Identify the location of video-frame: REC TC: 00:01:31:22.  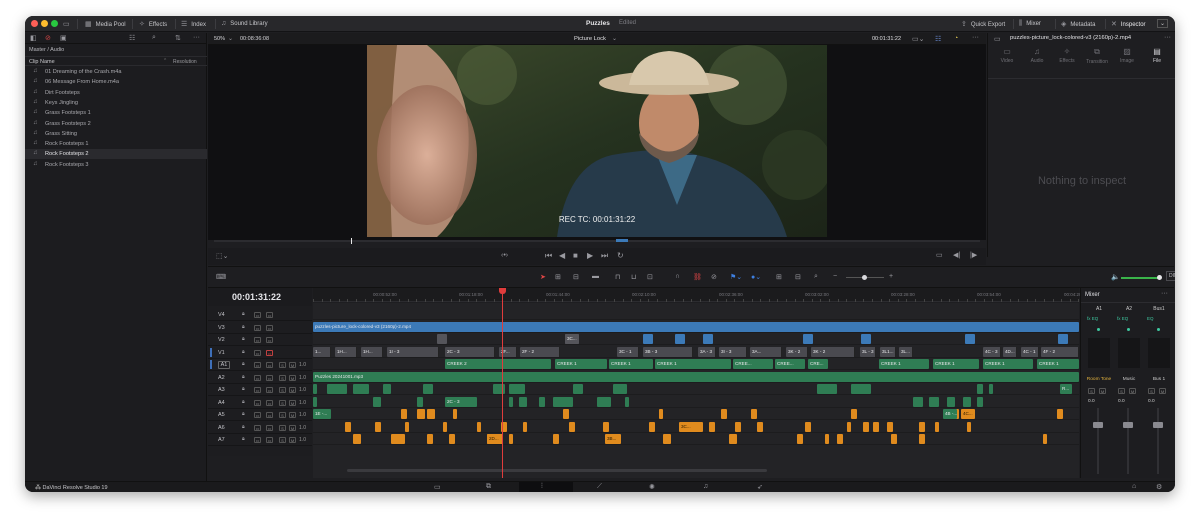
(597, 141).